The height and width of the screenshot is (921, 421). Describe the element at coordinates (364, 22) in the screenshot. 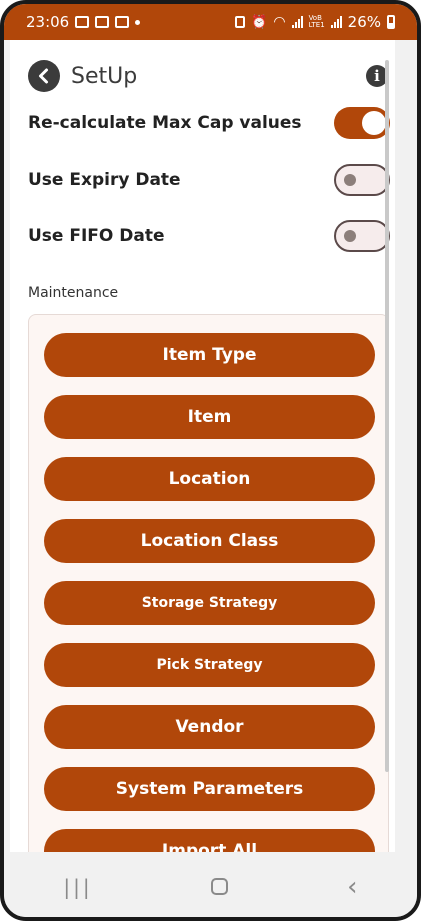

I see `battery-percent: 26%` at that location.